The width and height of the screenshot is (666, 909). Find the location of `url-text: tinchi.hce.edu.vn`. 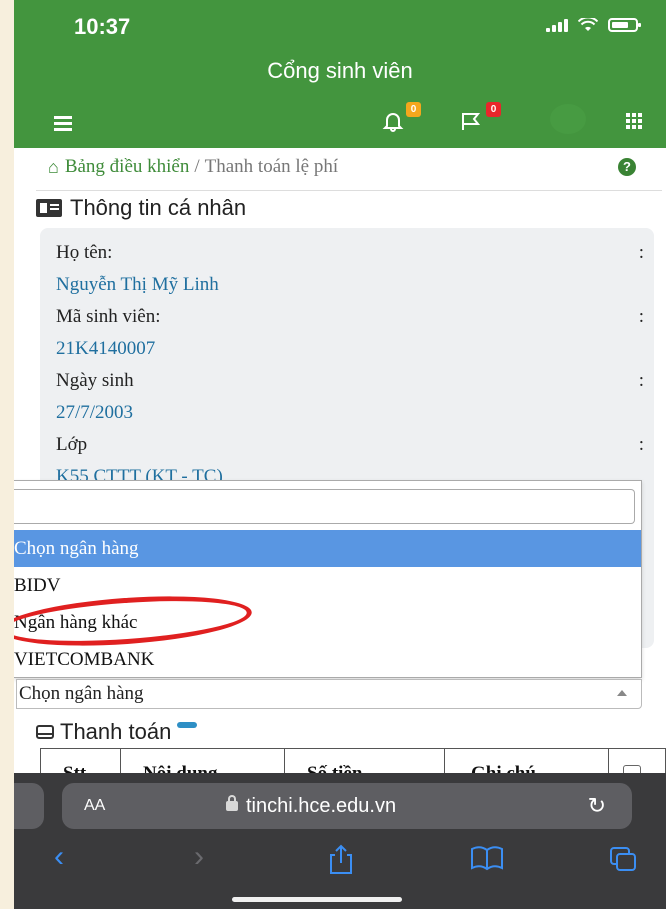

url-text: tinchi.hce.edu.vn is located at coordinates (321, 806).